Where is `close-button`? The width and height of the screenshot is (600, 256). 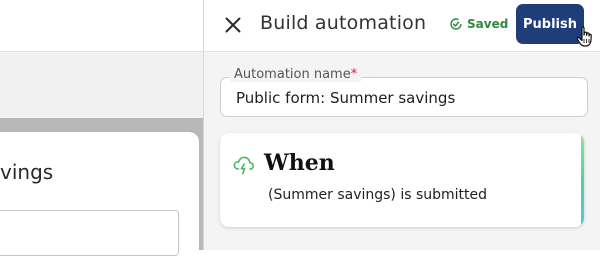
close-button is located at coordinates (233, 25).